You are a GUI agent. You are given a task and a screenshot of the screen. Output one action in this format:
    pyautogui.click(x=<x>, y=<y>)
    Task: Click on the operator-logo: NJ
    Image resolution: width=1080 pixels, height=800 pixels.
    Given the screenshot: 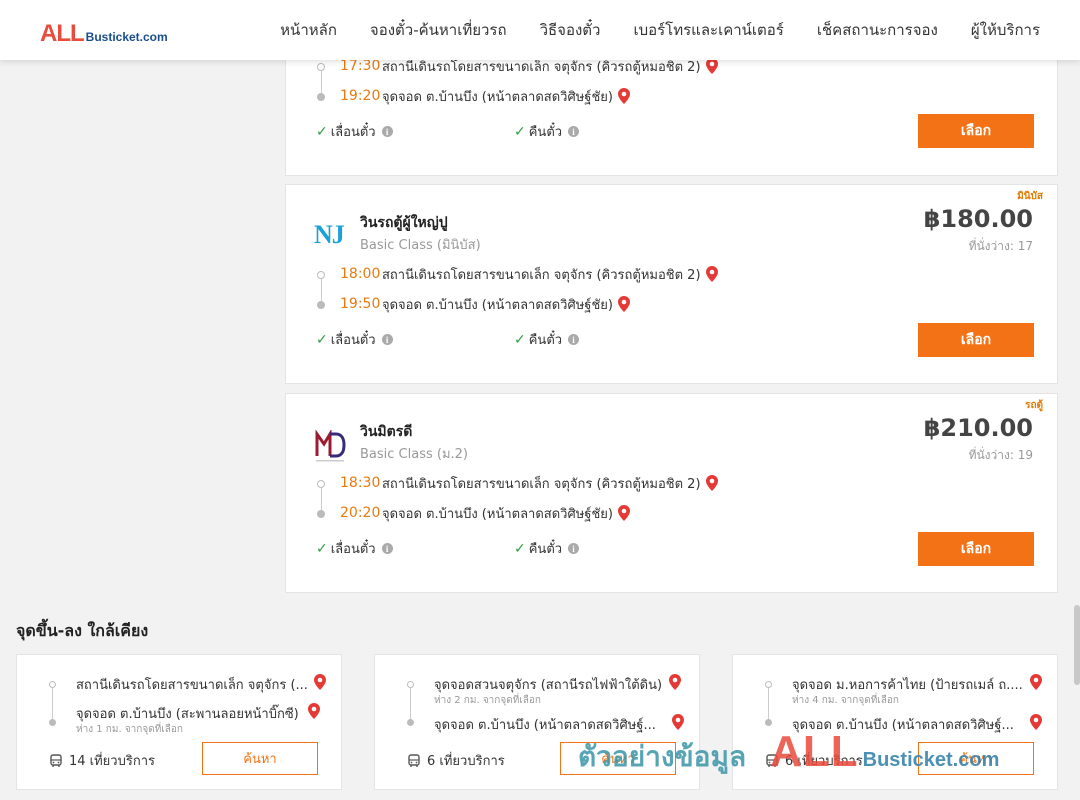 What is the action you would take?
    pyautogui.click(x=332, y=235)
    